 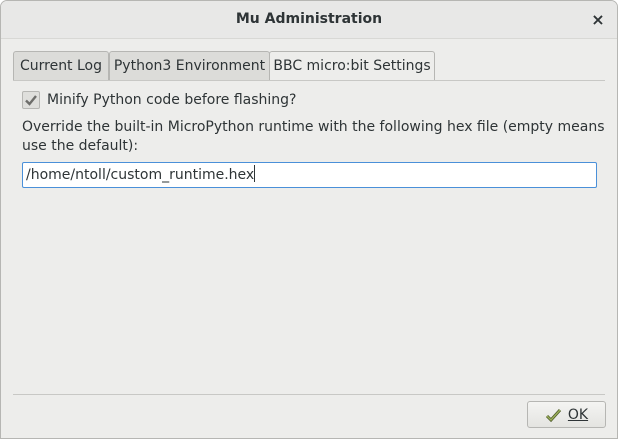 What do you see at coordinates (309, 175) in the screenshot?
I see `hex-file-input: /home/ntoll/custom_runtime.hex` at bounding box center [309, 175].